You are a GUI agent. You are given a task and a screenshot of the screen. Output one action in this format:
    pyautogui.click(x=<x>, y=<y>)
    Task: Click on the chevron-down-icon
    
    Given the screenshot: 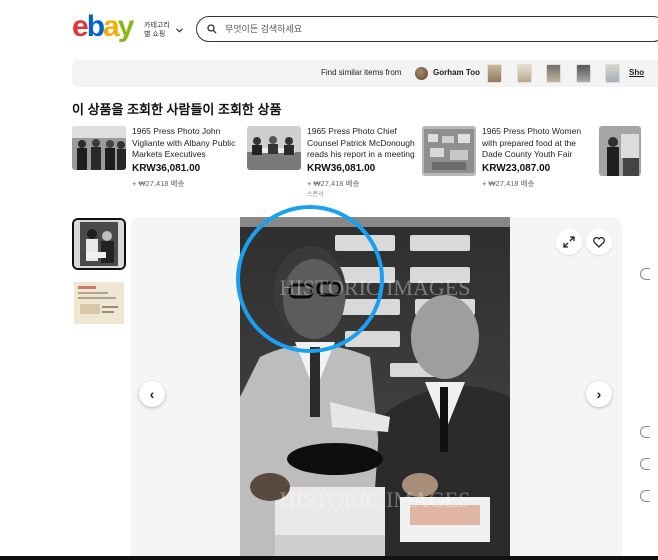 What is the action you would take?
    pyautogui.click(x=179, y=30)
    